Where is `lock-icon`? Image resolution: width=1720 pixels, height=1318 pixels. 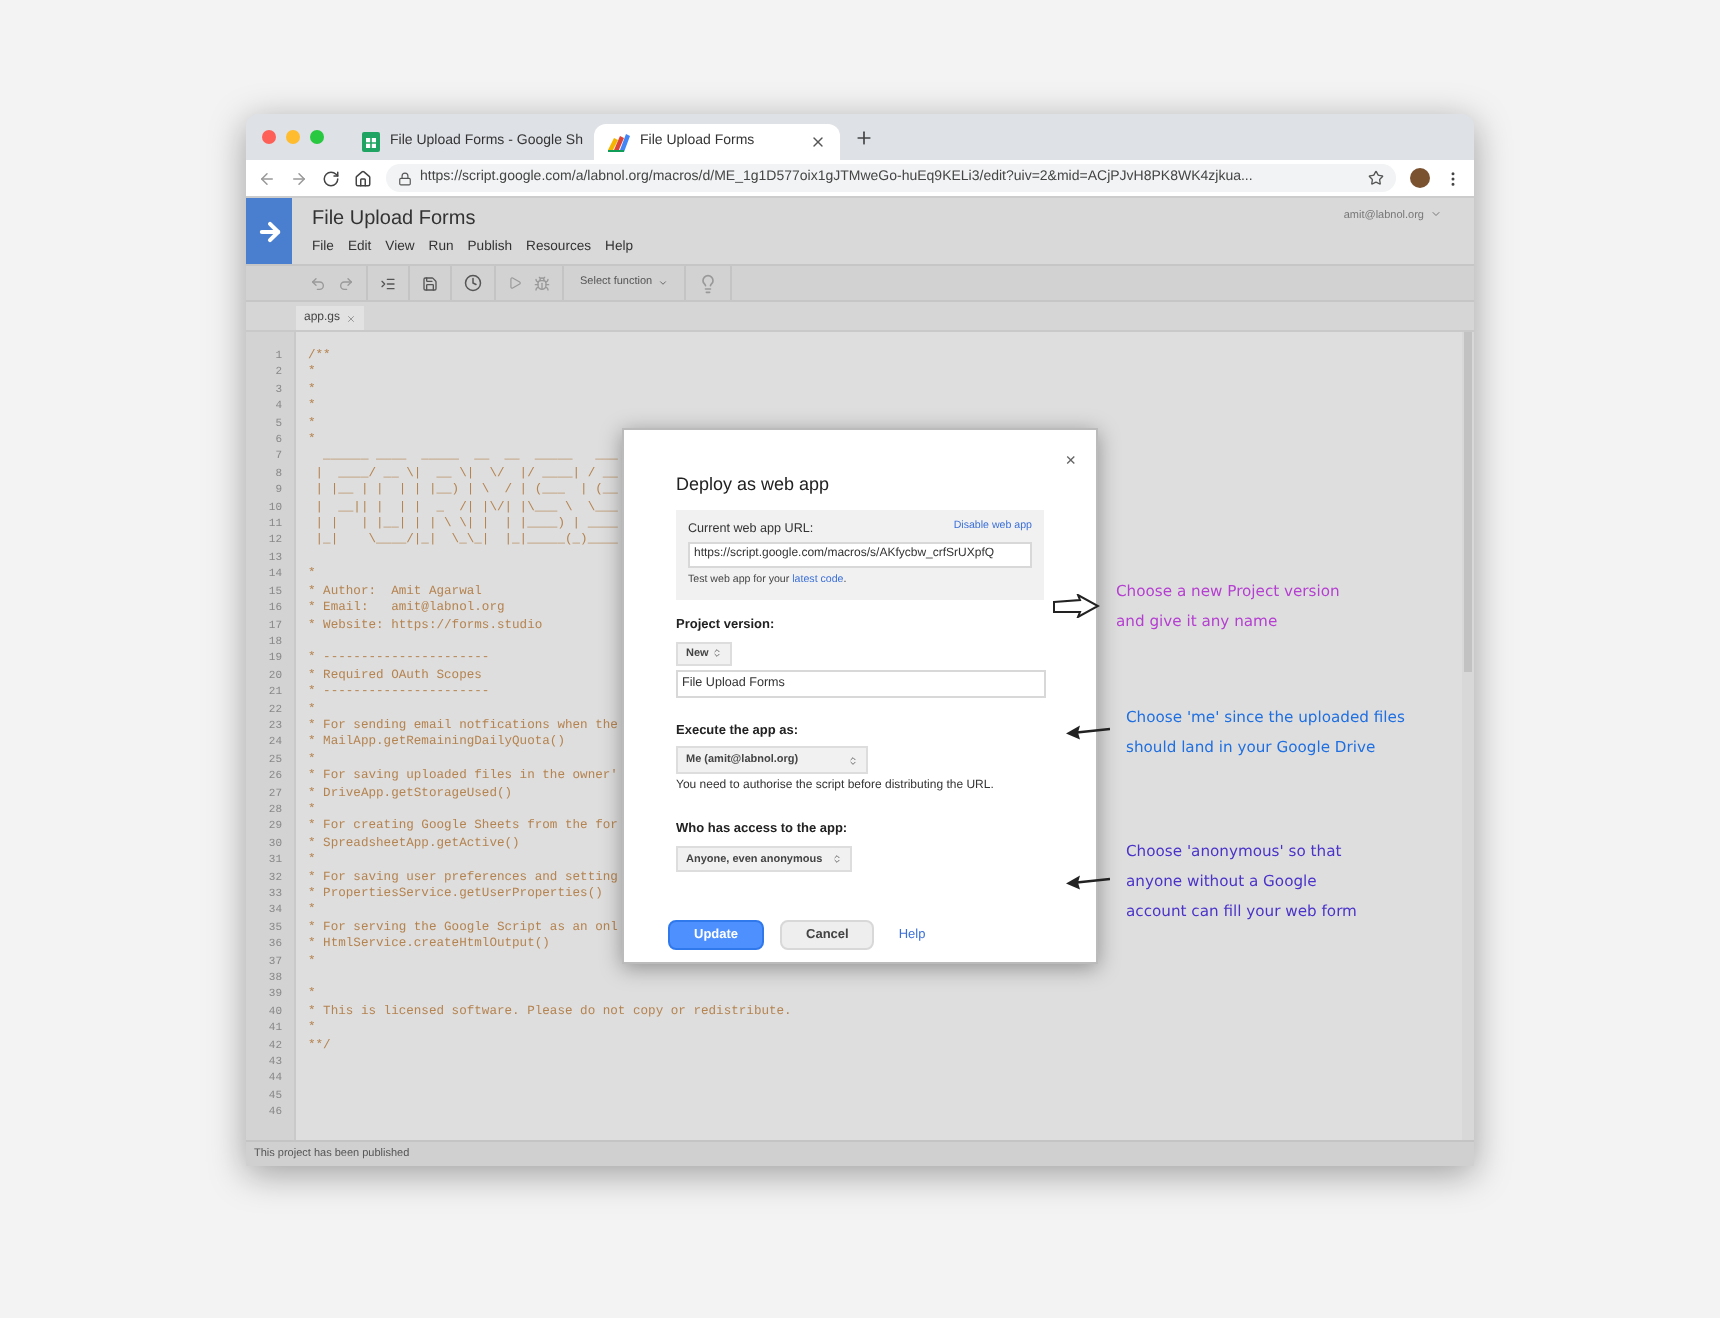
lock-icon is located at coordinates (405, 178).